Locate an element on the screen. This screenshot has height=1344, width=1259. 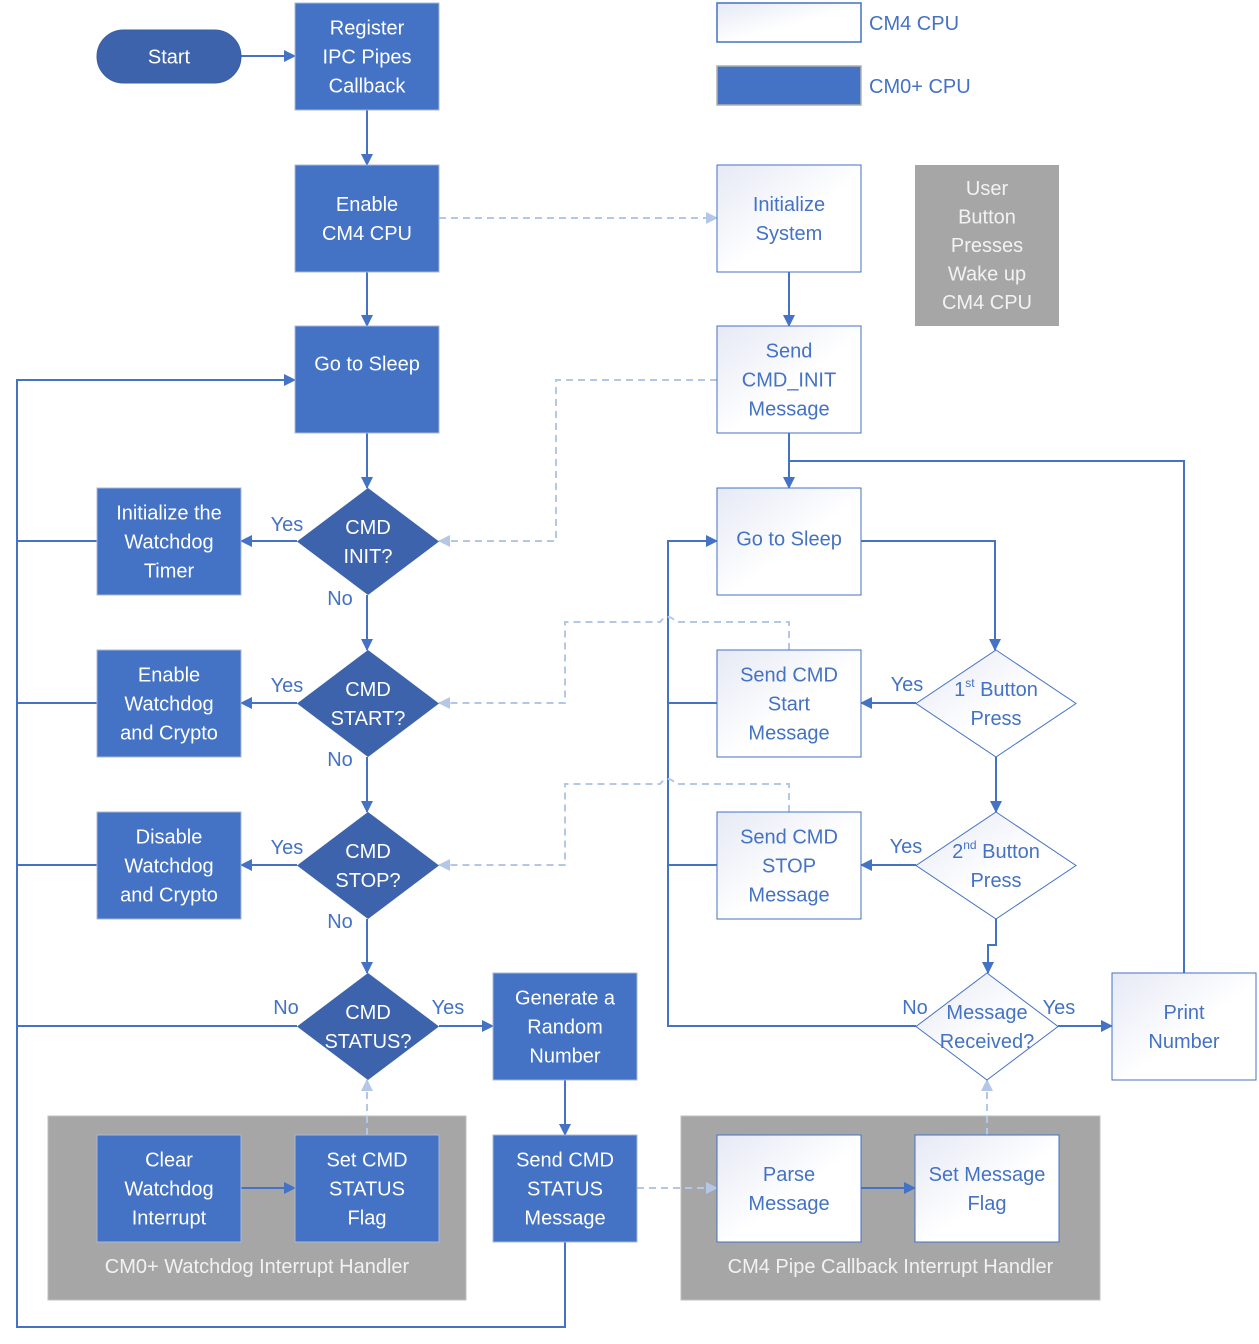
node-register: Register IPC Pipes Callback is located at coordinates (367, 56).